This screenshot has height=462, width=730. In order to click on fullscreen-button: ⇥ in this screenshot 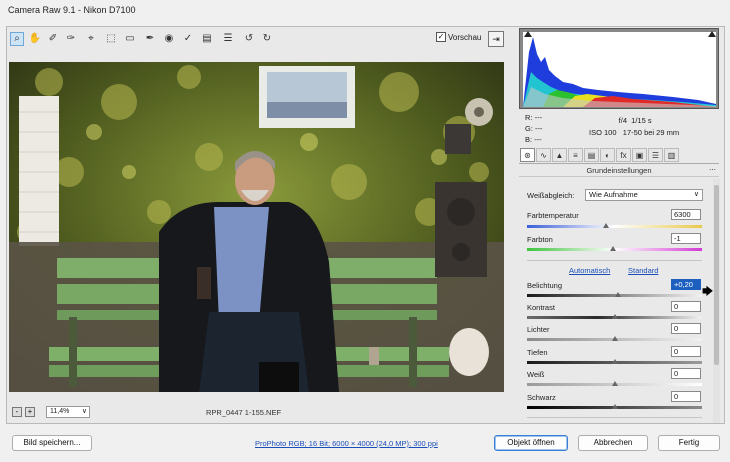, I will do `click(496, 39)`.